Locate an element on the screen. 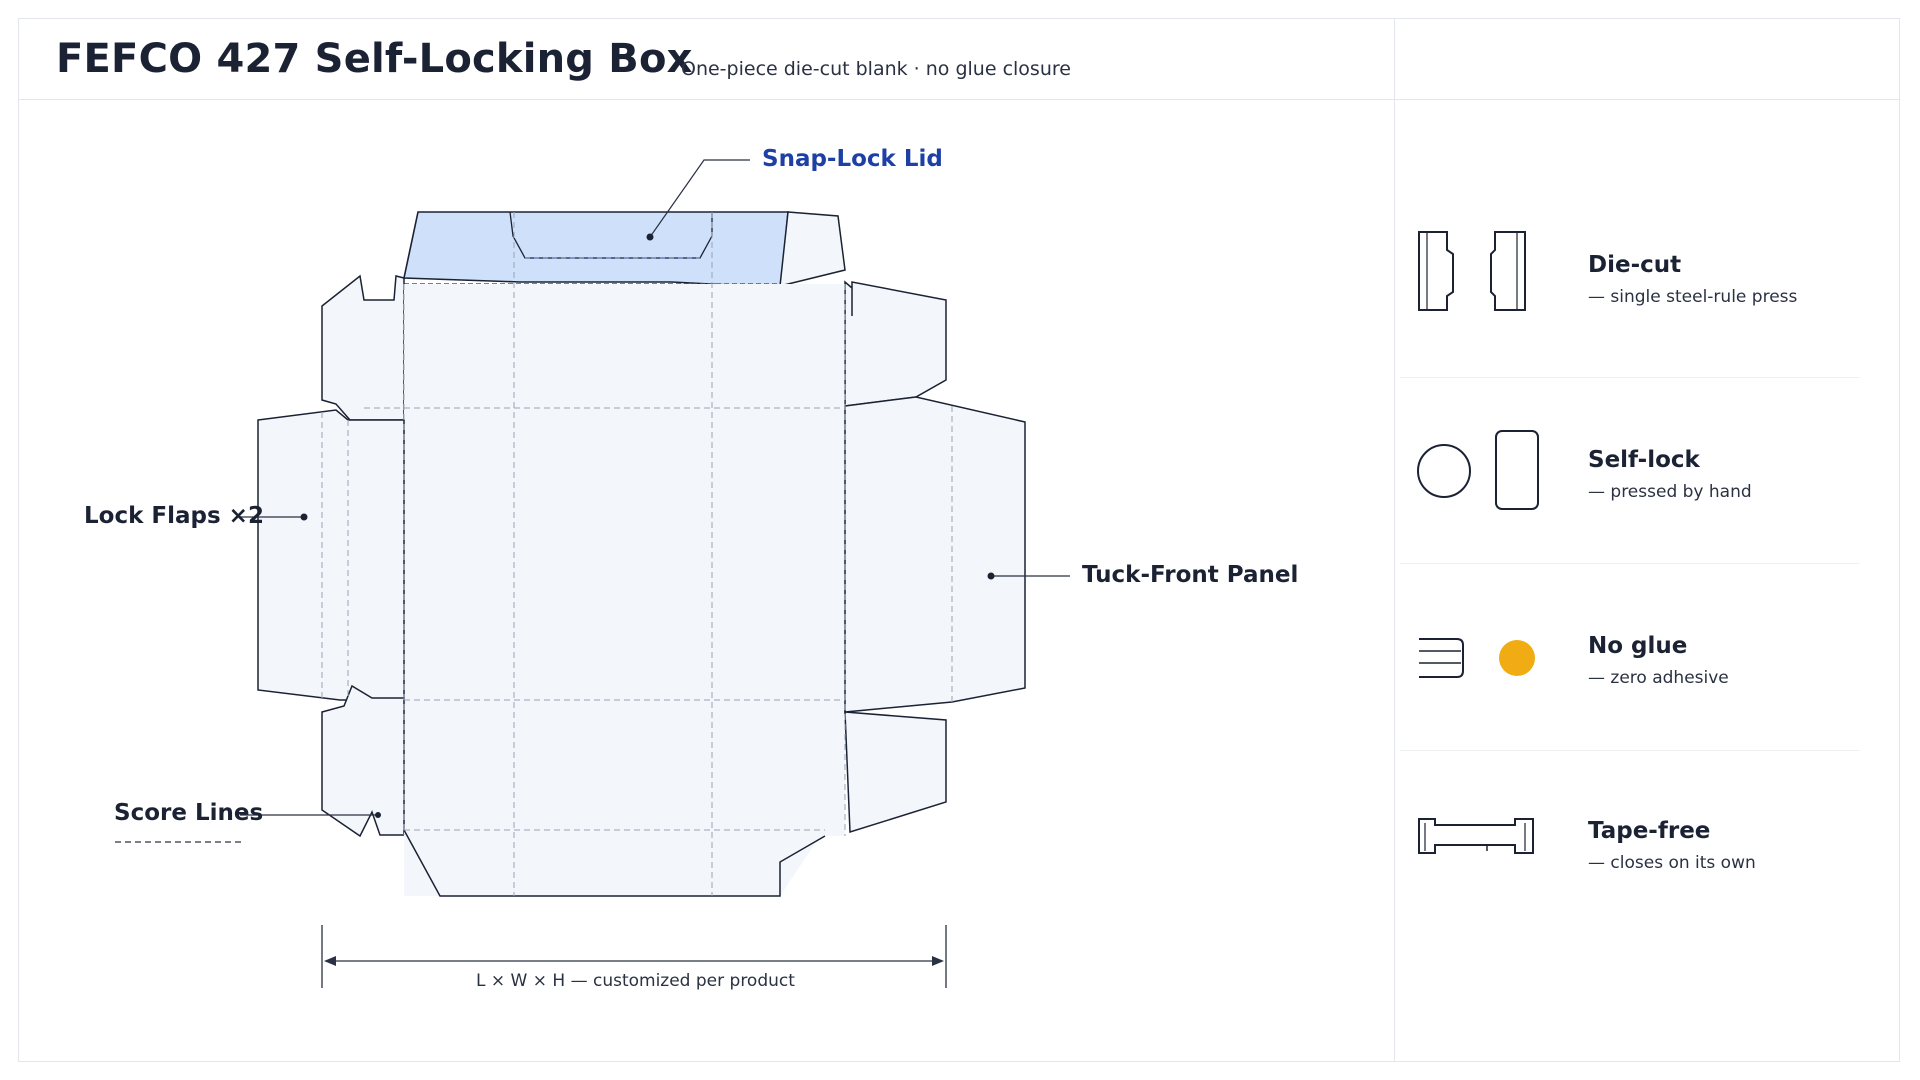 The image size is (1920, 1080). lid-anchor-dot is located at coordinates (650, 237).